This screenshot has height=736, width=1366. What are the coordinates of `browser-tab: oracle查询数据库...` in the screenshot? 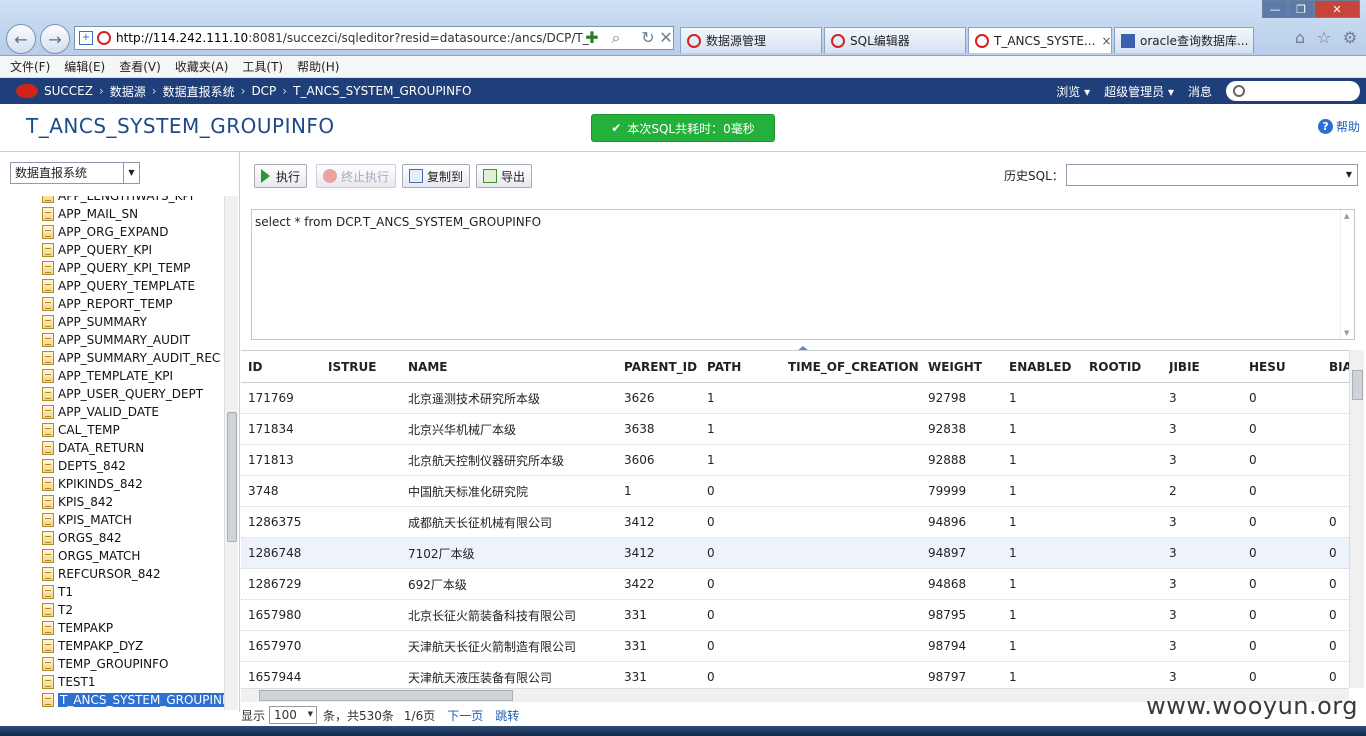 It's located at (1184, 40).